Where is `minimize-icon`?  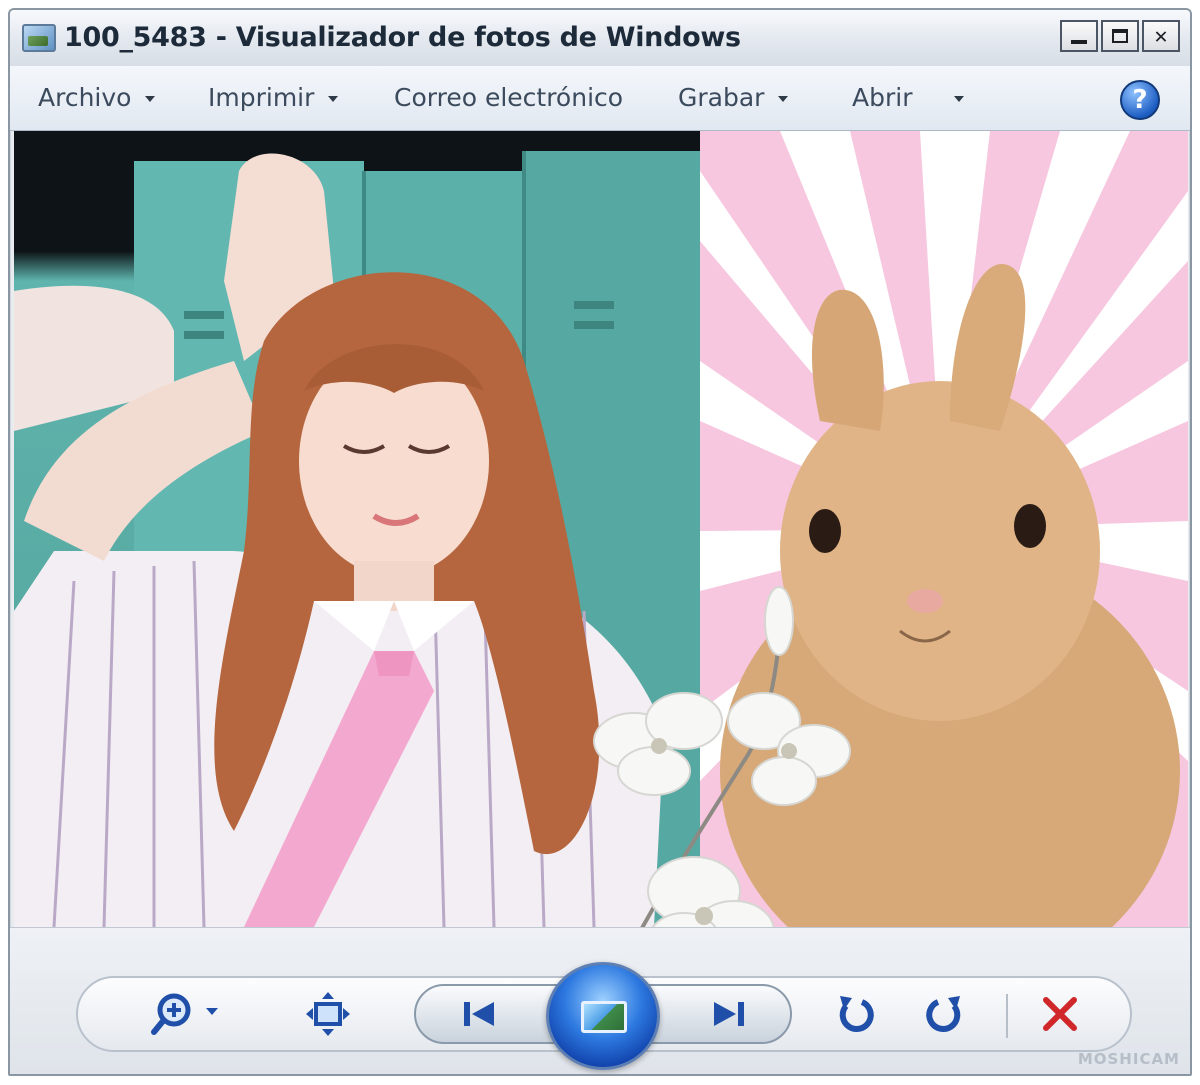 minimize-icon is located at coordinates (1079, 42).